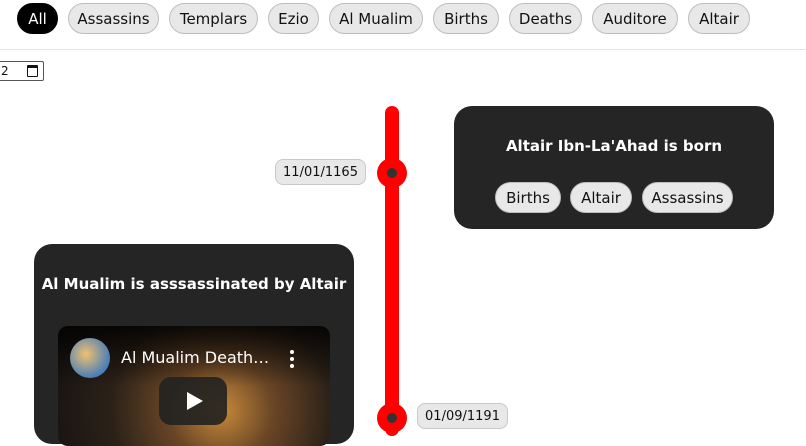 This screenshot has height=446, width=806. What do you see at coordinates (90, 358) in the screenshot?
I see `channel-avatar-icon` at bounding box center [90, 358].